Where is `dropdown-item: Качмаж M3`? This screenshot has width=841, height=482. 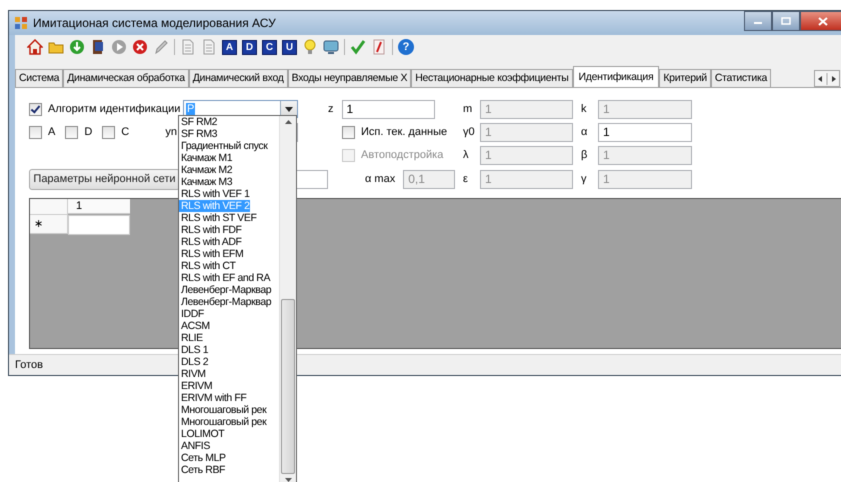 dropdown-item: Качмаж M3 is located at coordinates (205, 182).